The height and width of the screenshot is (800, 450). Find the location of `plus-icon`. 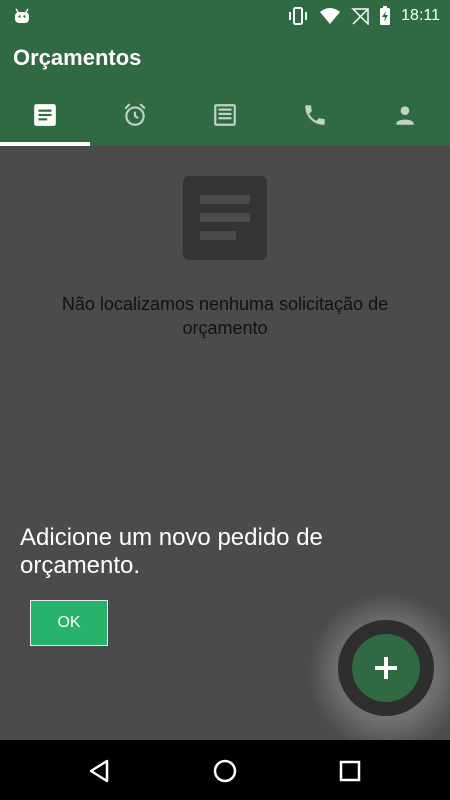

plus-icon is located at coordinates (386, 668).